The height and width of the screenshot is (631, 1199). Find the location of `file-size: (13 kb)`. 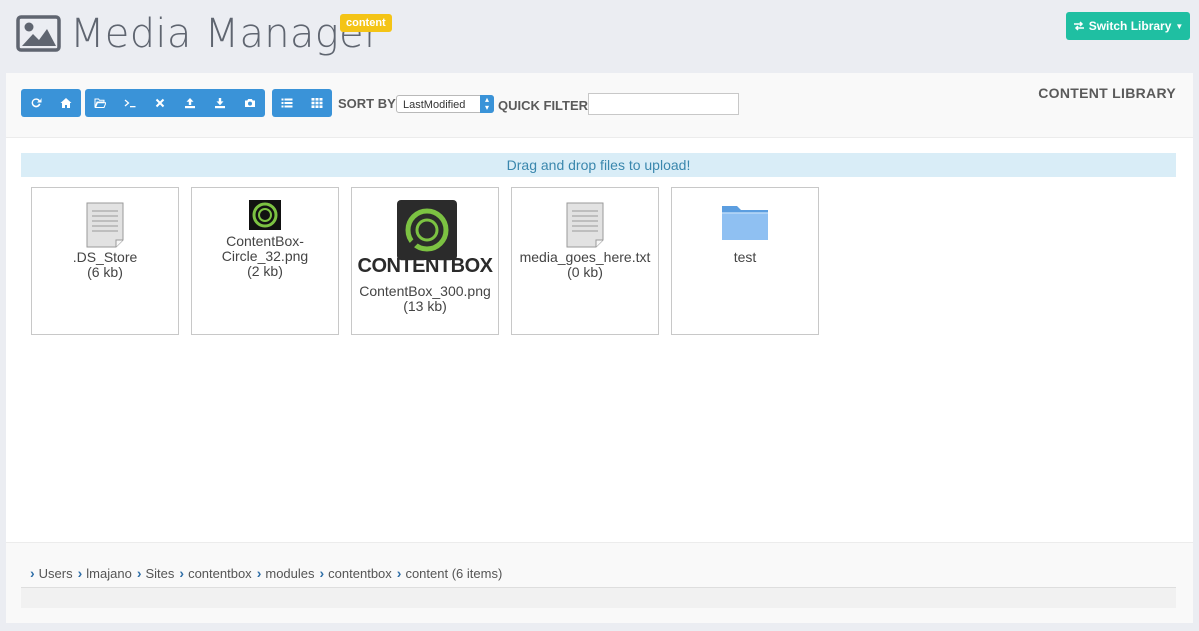

file-size: (13 kb) is located at coordinates (425, 306).